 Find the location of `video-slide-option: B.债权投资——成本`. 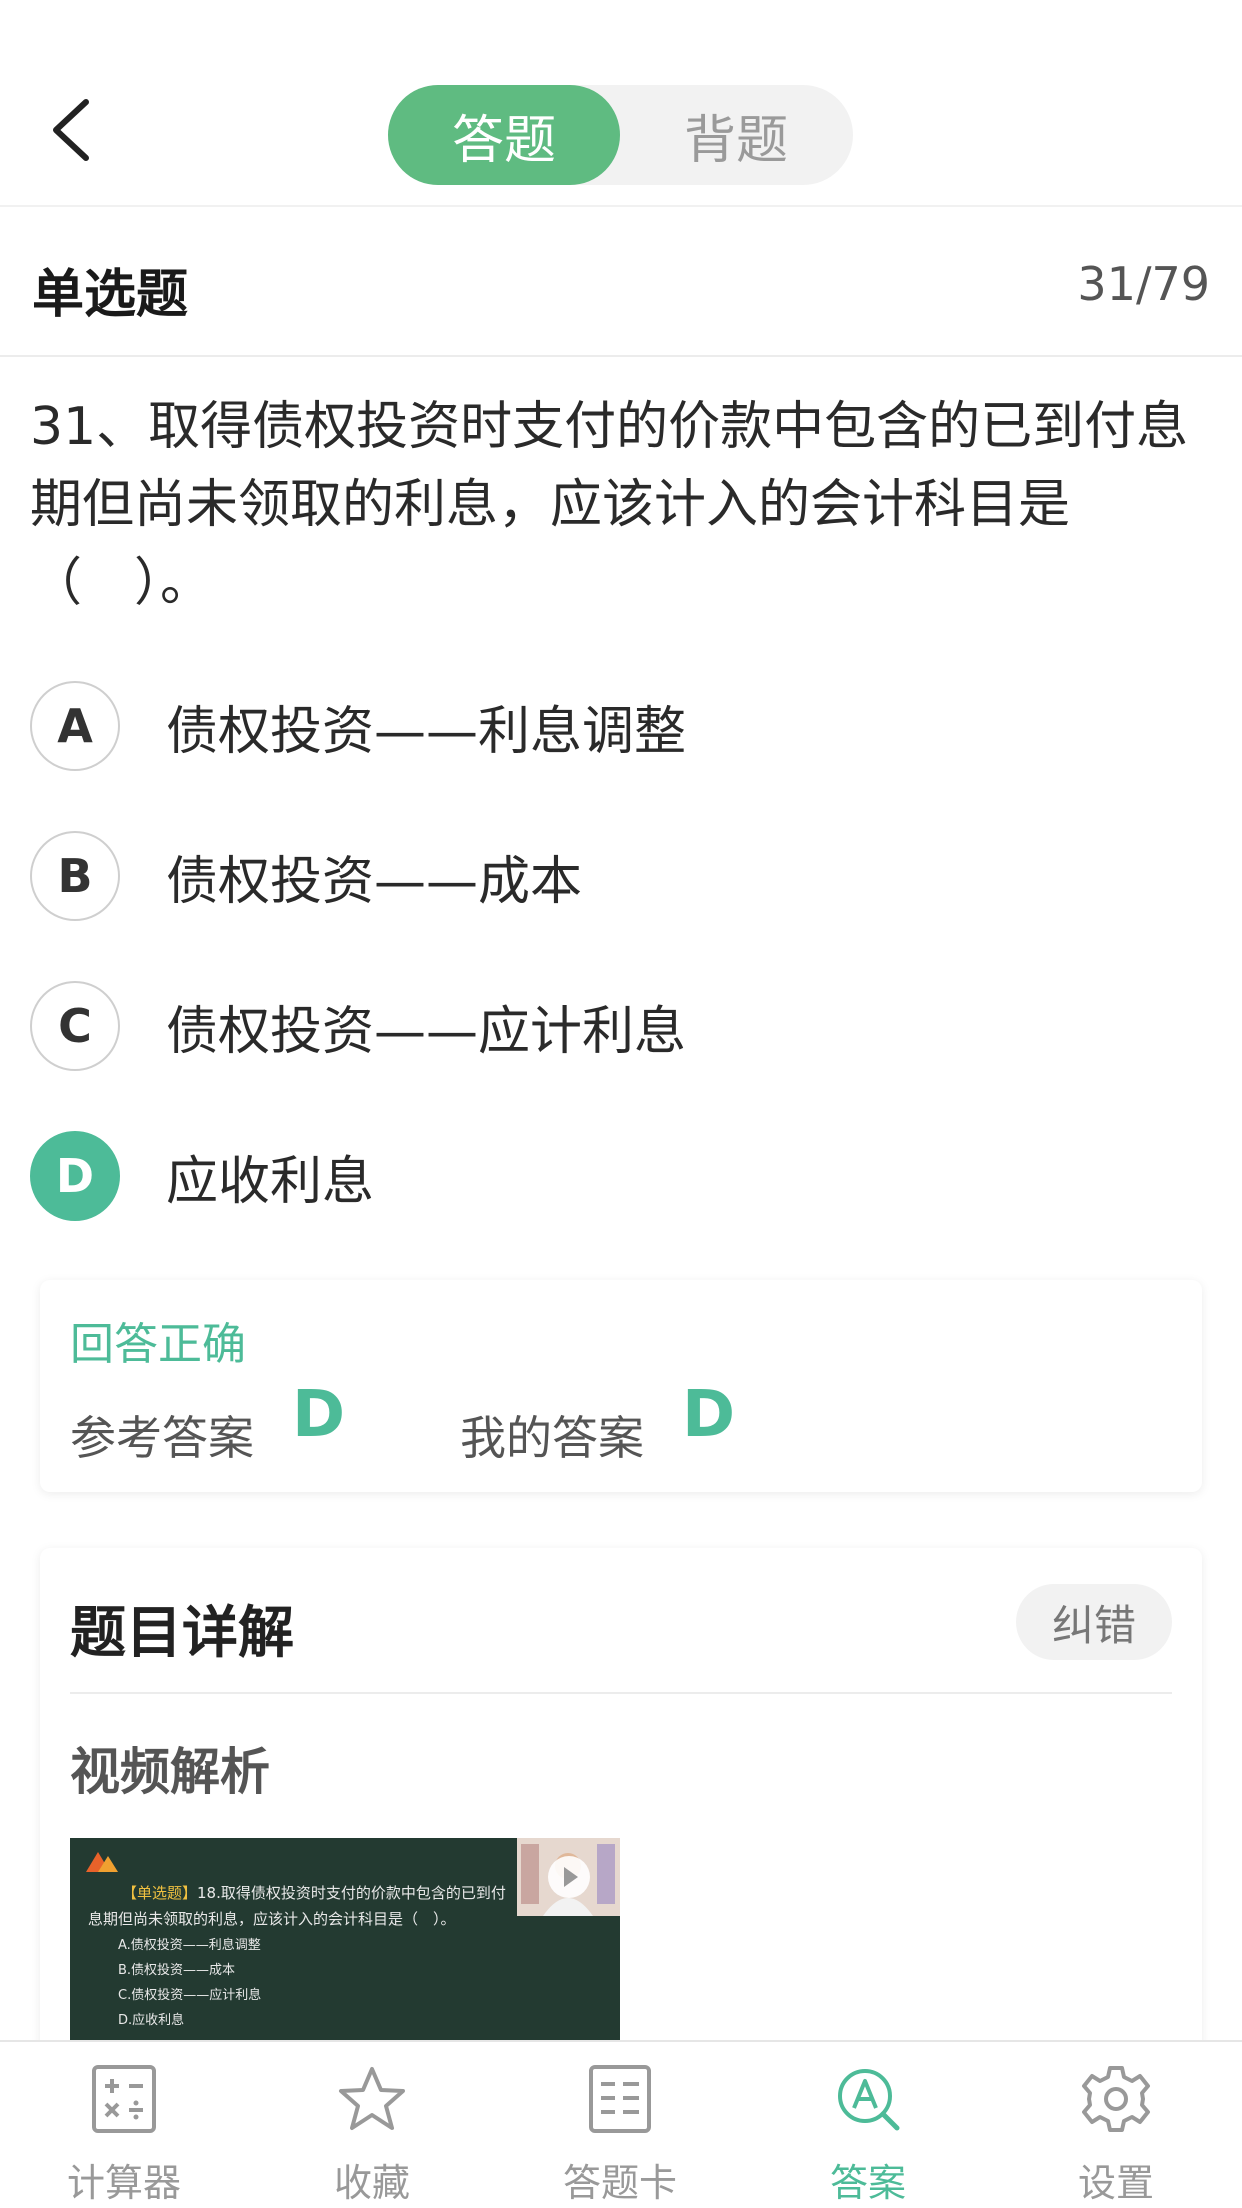

video-slide-option: B.债权投资——成本 is located at coordinates (177, 1970).